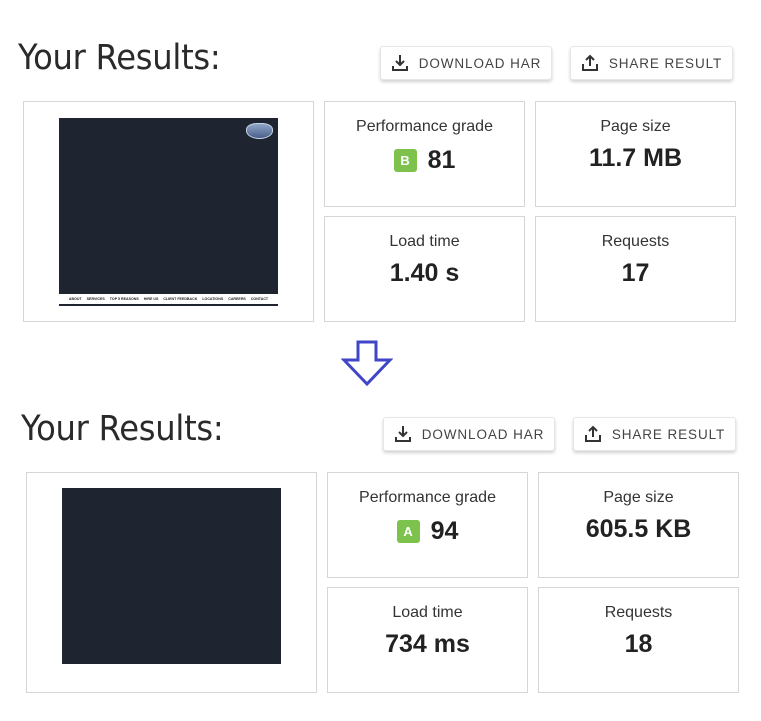  I want to click on requests-card: Requests 18, so click(638, 640).